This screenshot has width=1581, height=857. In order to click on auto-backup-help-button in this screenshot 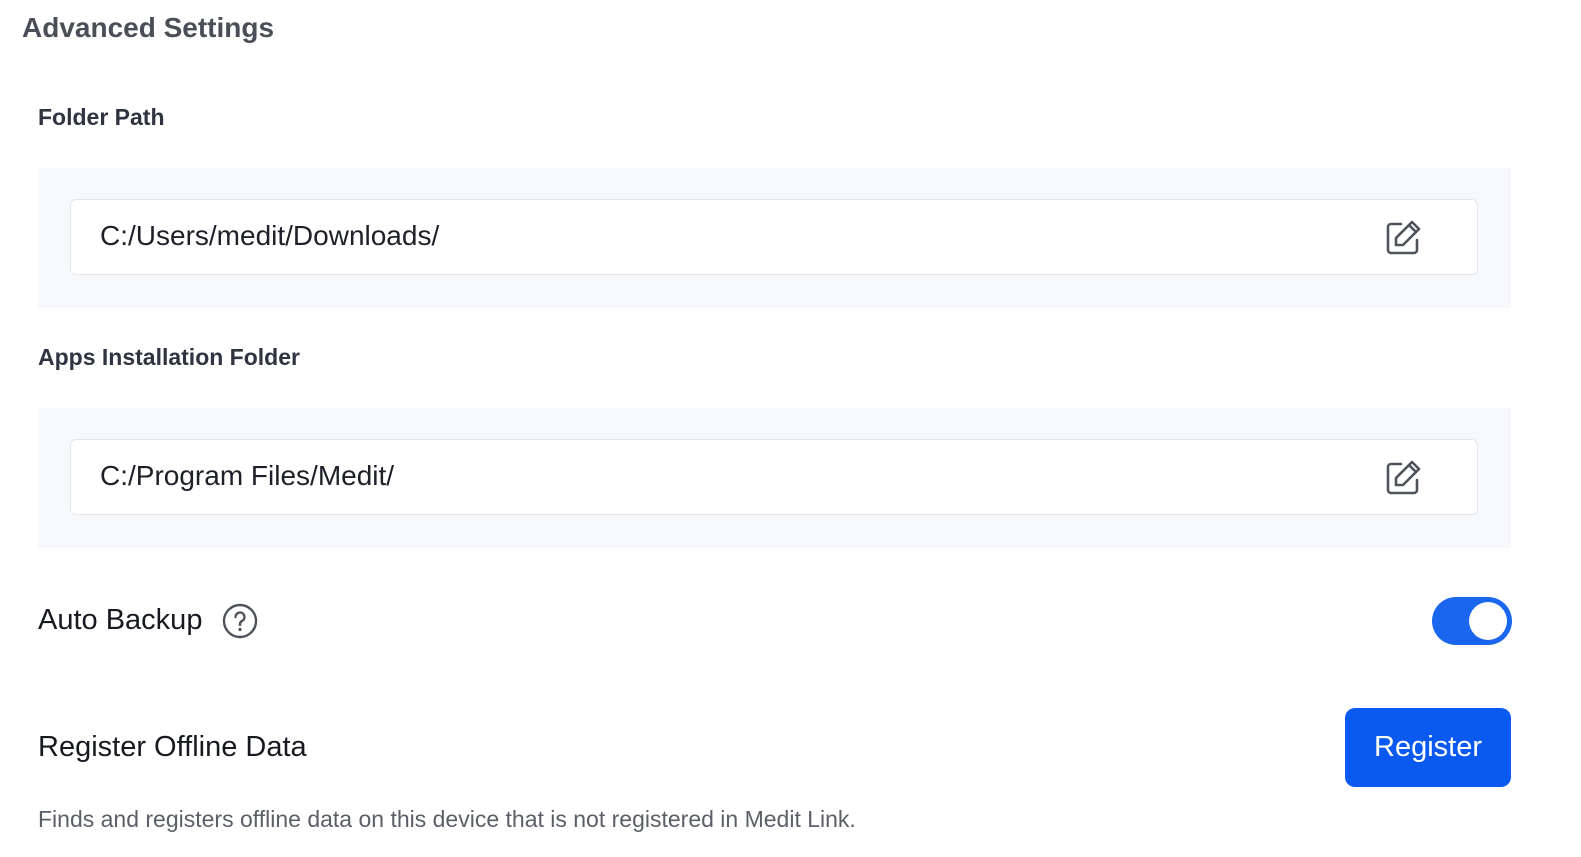, I will do `click(240, 621)`.